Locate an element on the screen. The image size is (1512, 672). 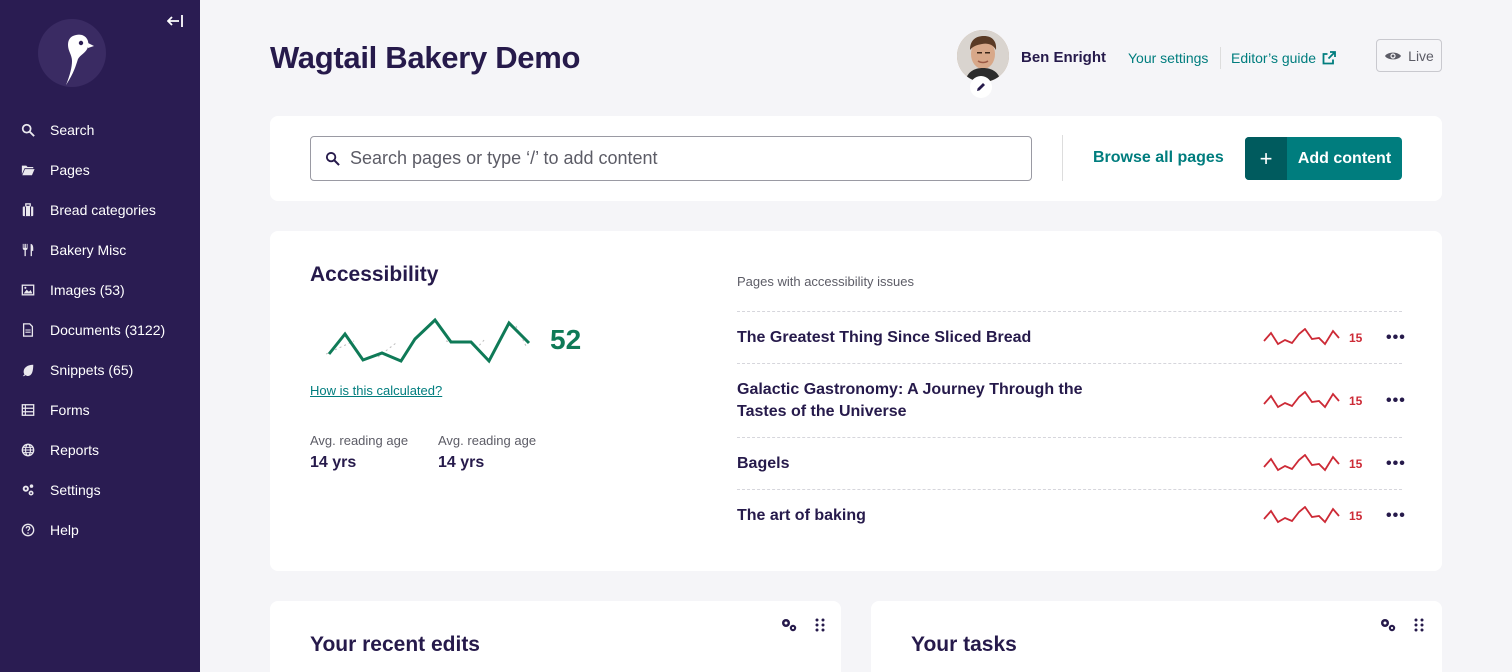
sidebar-item-bread-categories: Bread categories is located at coordinates (100, 210).